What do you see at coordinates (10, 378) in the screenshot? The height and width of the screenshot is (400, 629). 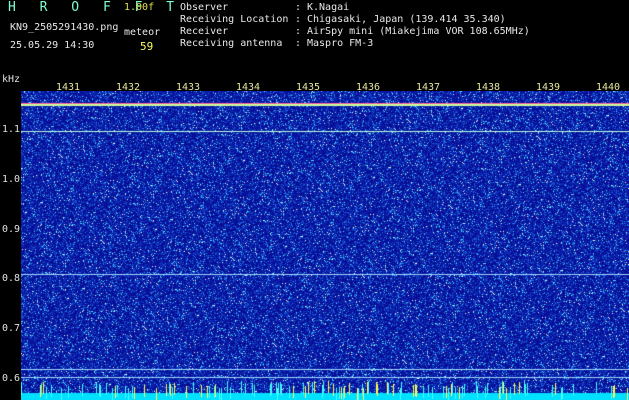 I see `frequency-tick-label: 0.6` at bounding box center [10, 378].